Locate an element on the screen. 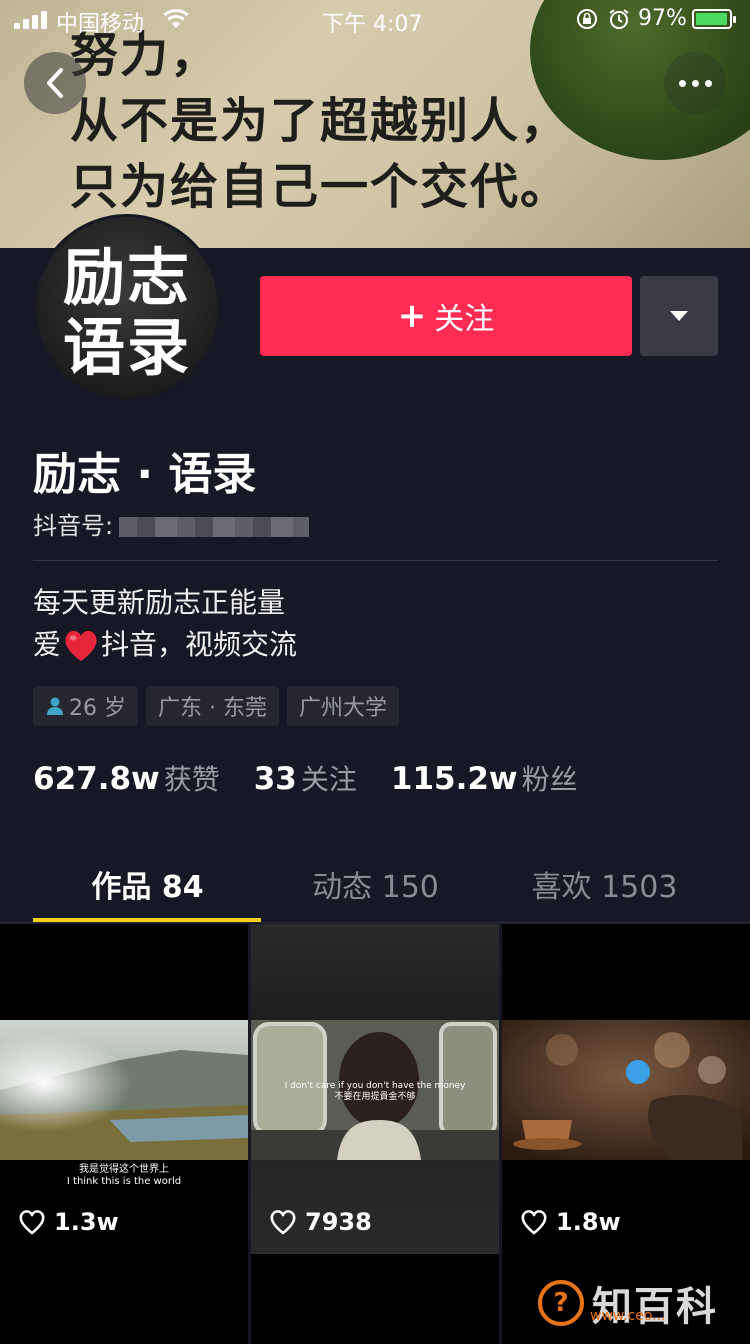 This screenshot has height=1344, width=750. avatar: 励志 语录 is located at coordinates (127, 308).